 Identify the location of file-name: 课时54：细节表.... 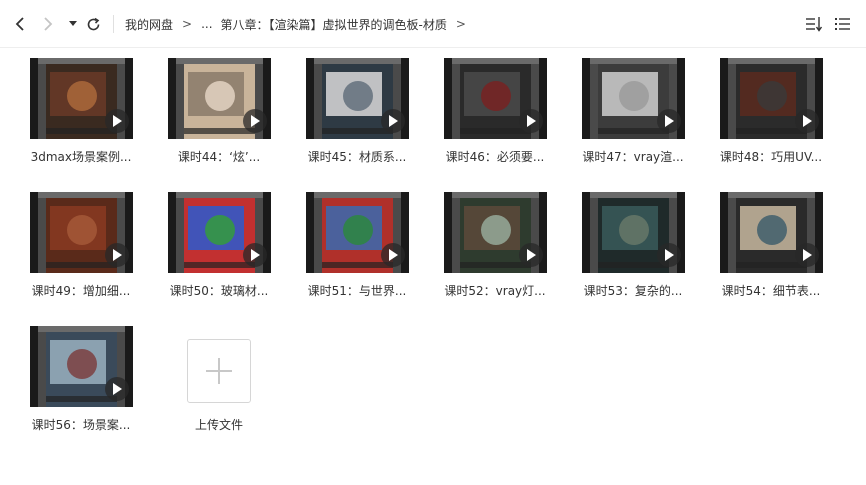
(771, 290).